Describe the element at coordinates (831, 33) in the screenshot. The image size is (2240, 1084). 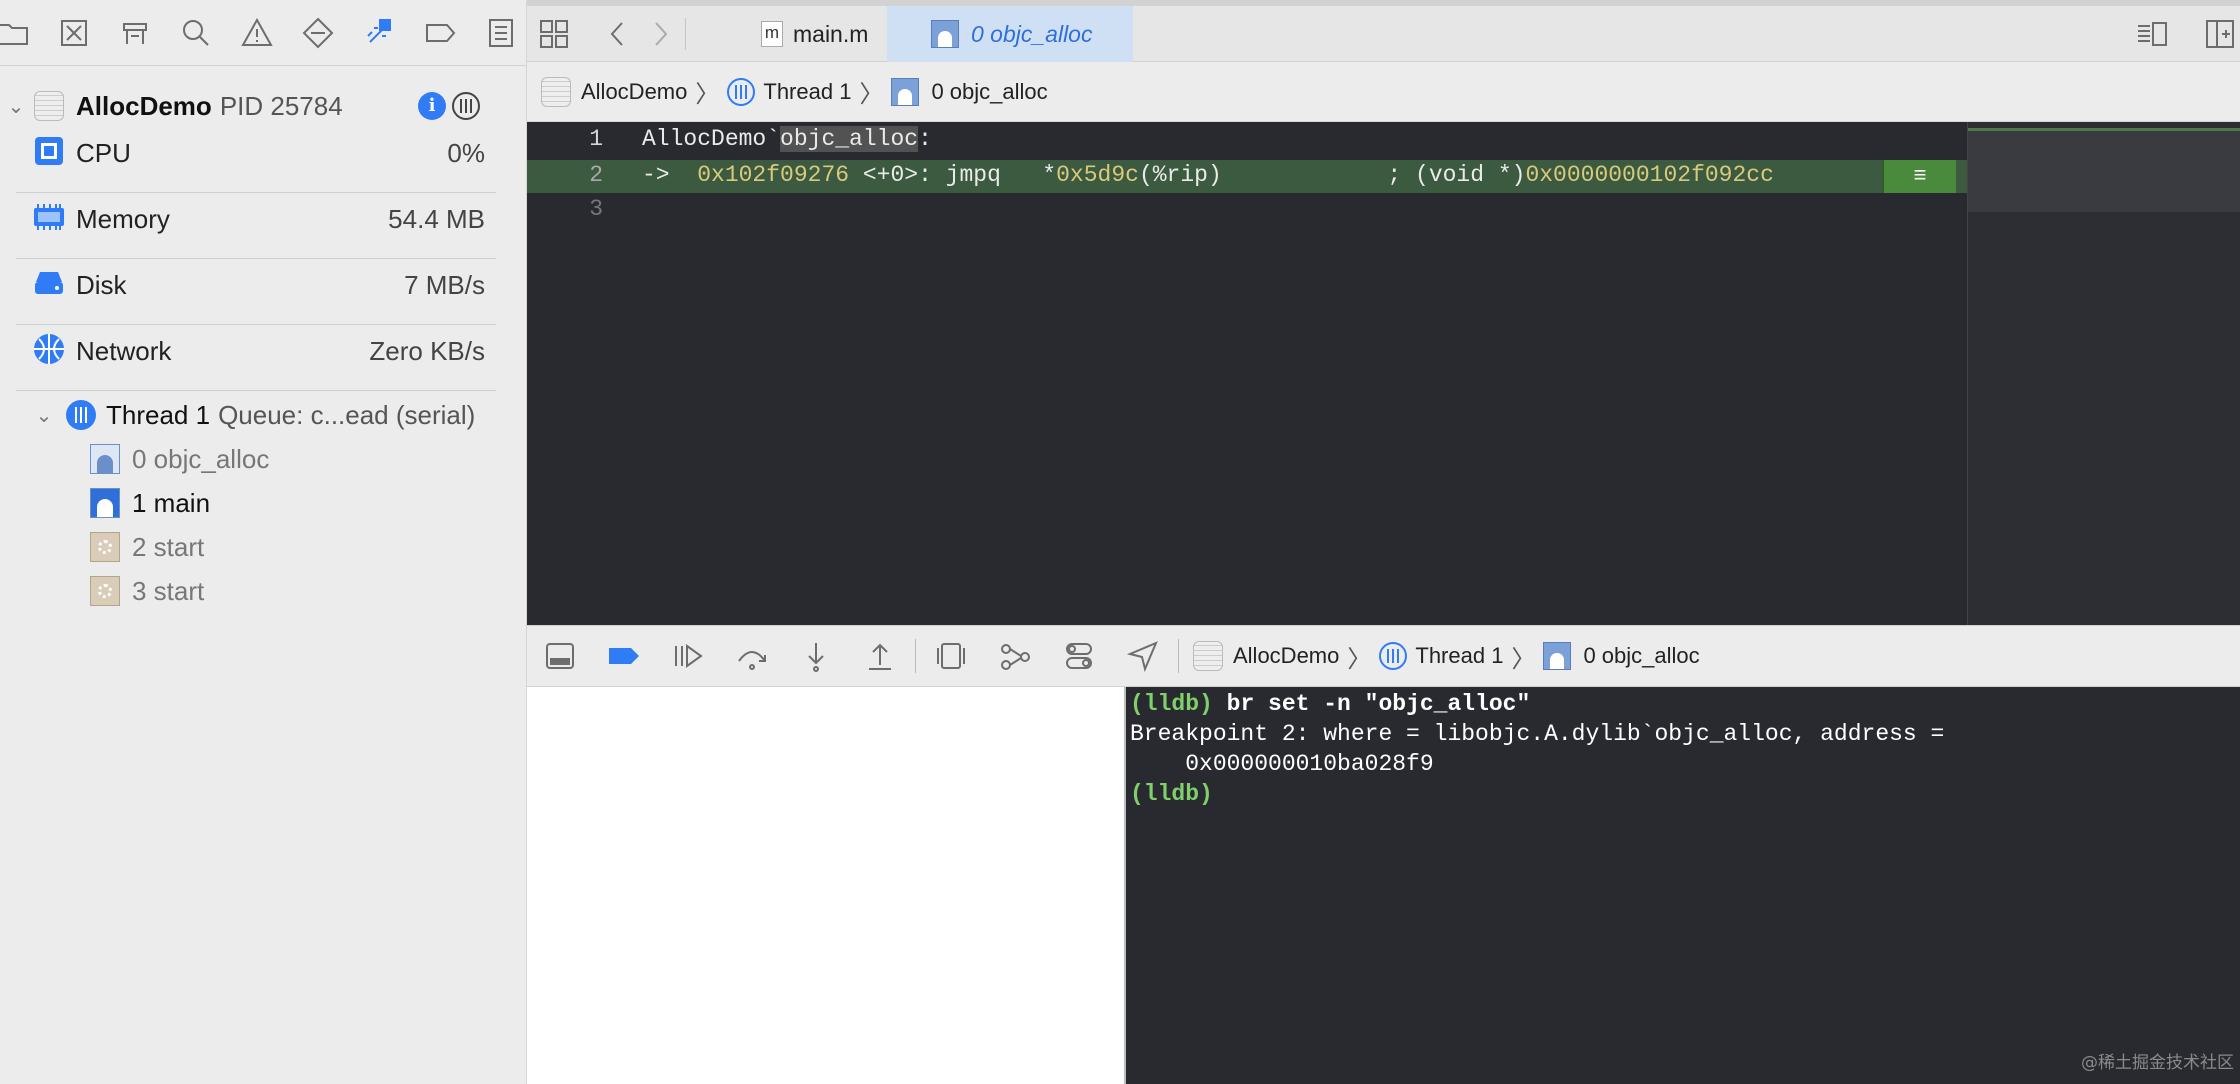
I see `tab-label: main.m` at that location.